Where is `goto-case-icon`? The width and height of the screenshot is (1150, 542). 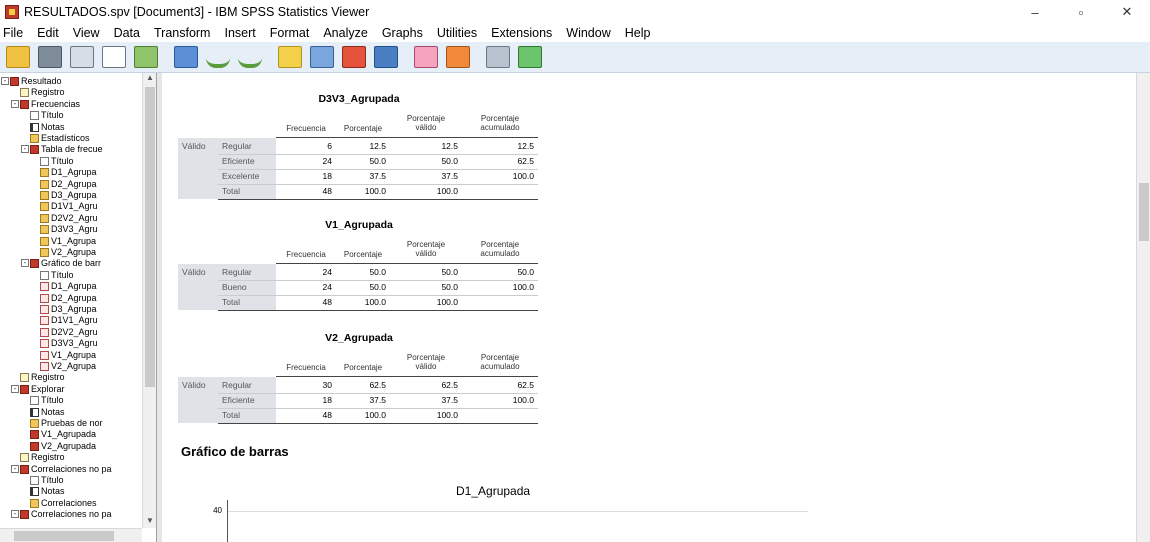 goto-case-icon is located at coordinates (322, 57).